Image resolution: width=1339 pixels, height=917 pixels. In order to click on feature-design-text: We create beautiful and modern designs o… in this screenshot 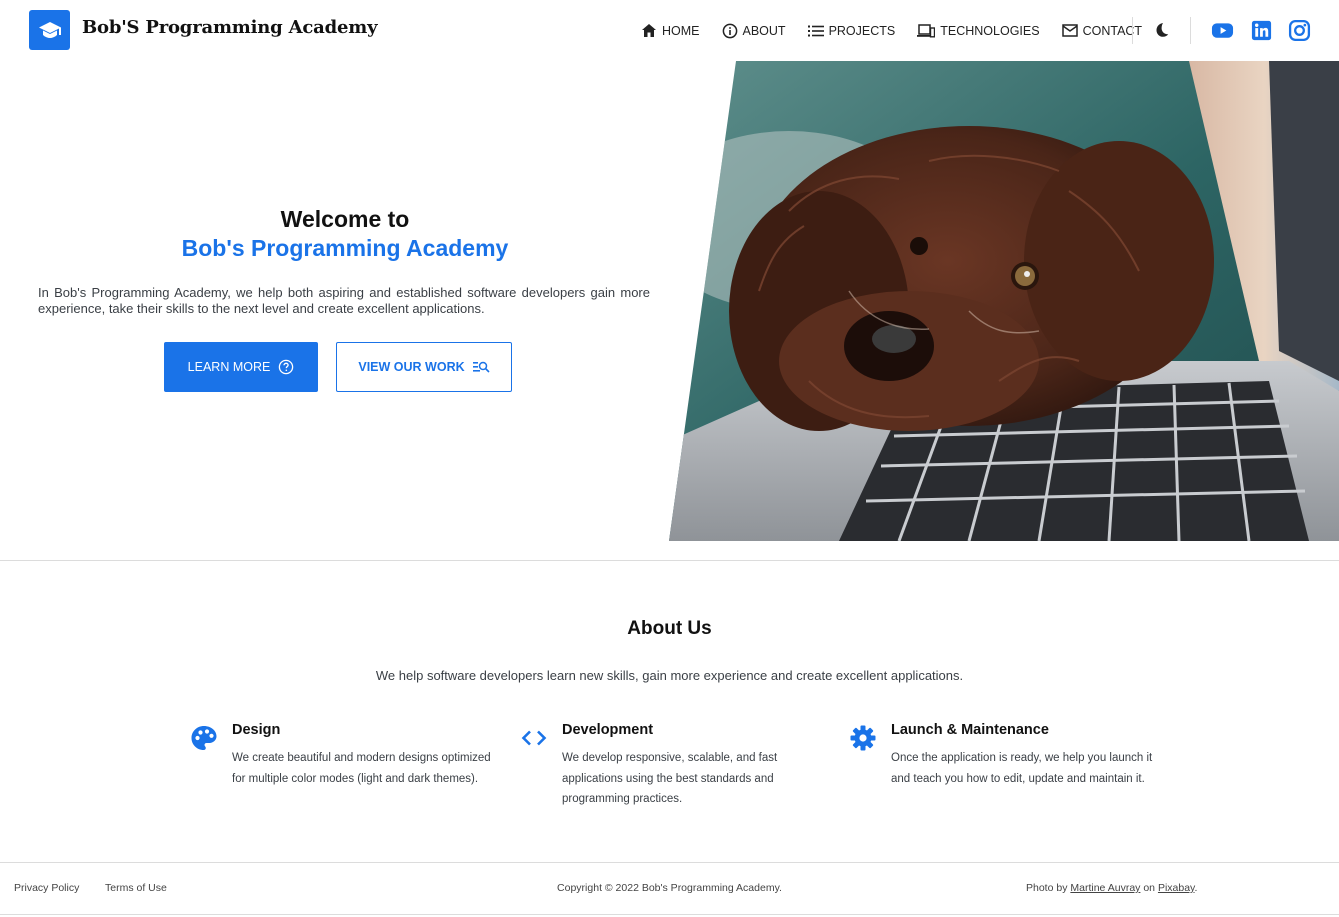, I will do `click(361, 768)`.